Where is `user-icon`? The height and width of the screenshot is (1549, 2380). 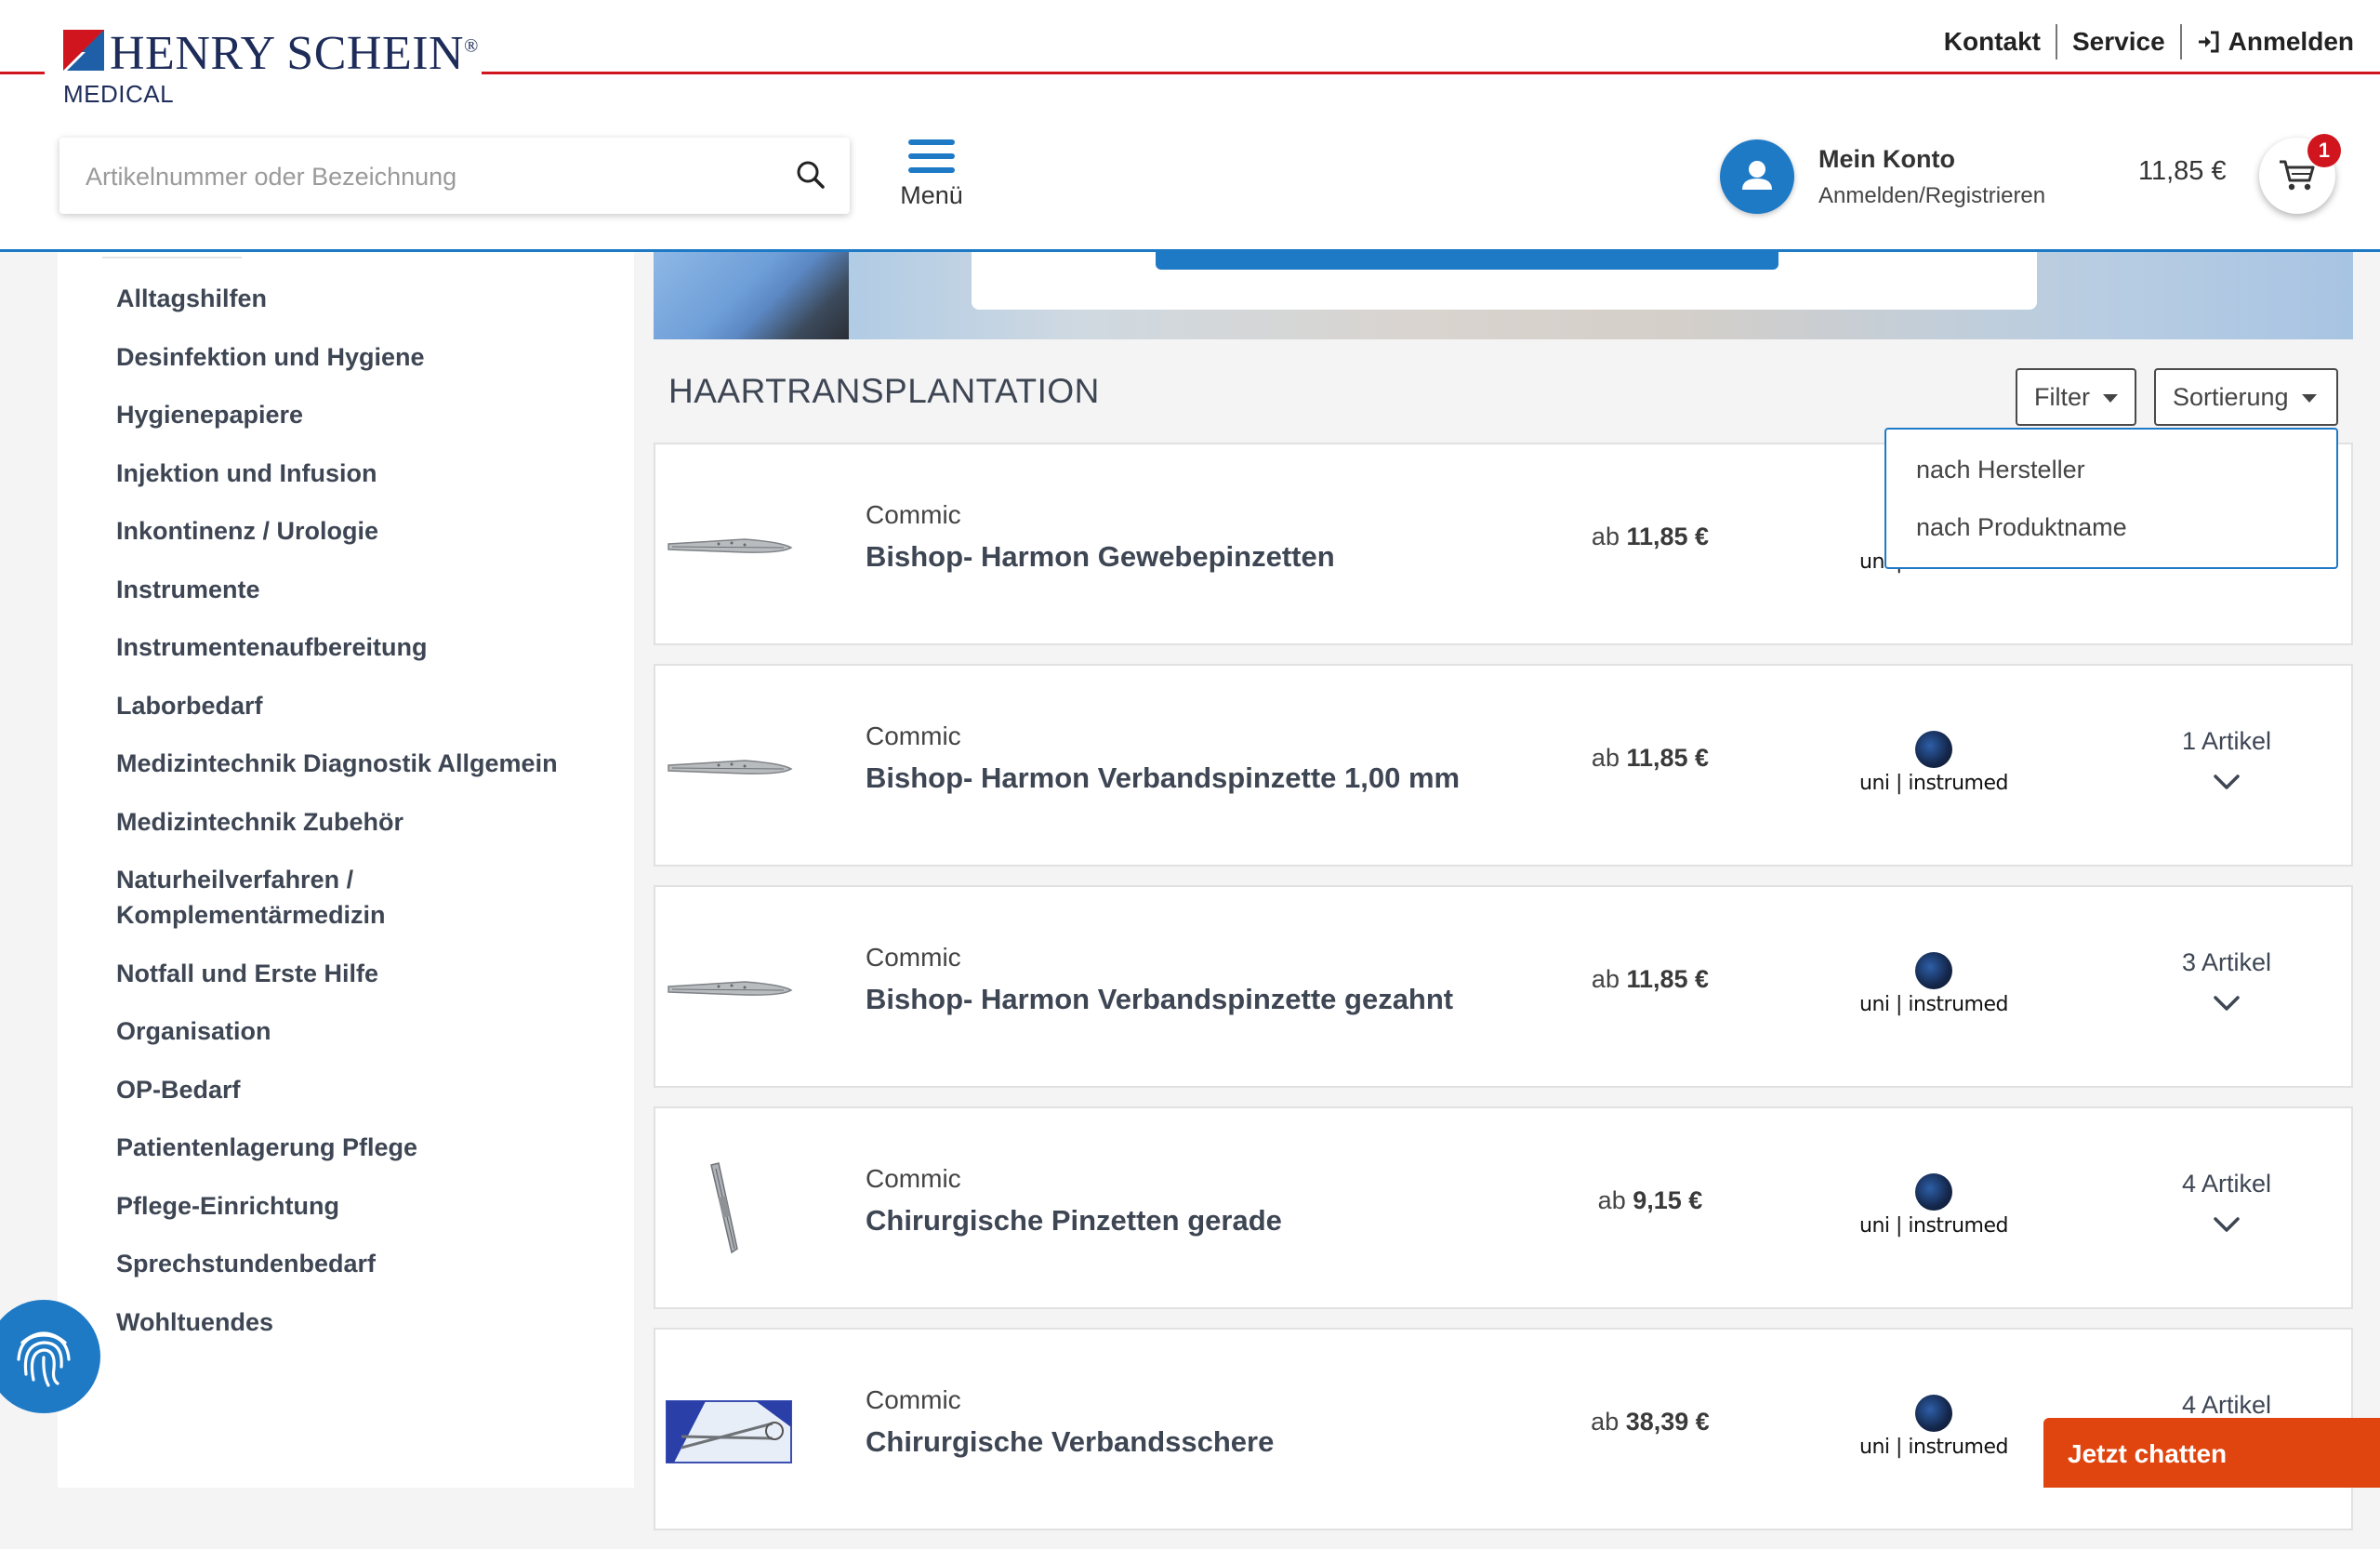
user-icon is located at coordinates (1757, 176).